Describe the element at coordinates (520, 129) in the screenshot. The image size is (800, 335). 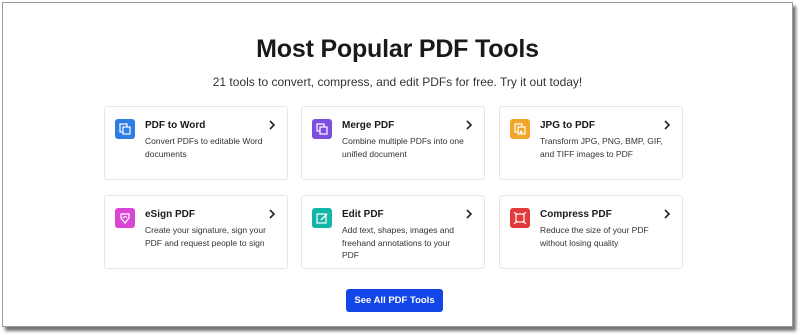
I see `image-convert-icon` at that location.